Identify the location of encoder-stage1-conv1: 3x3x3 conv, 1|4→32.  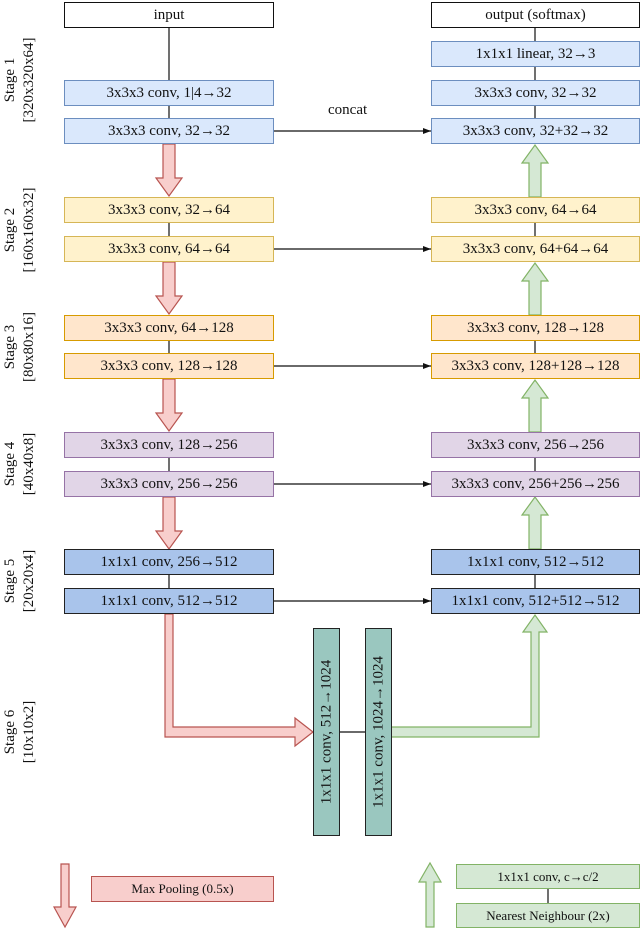
(169, 93).